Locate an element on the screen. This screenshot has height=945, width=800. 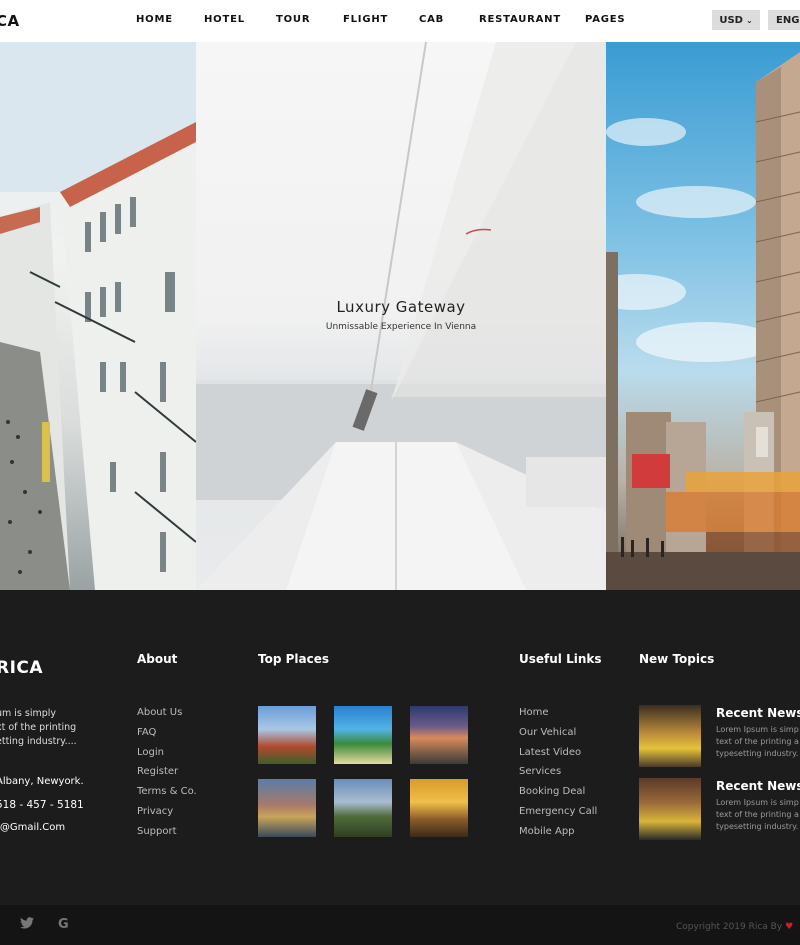
footer-about-heading: About is located at coordinates (157, 659).